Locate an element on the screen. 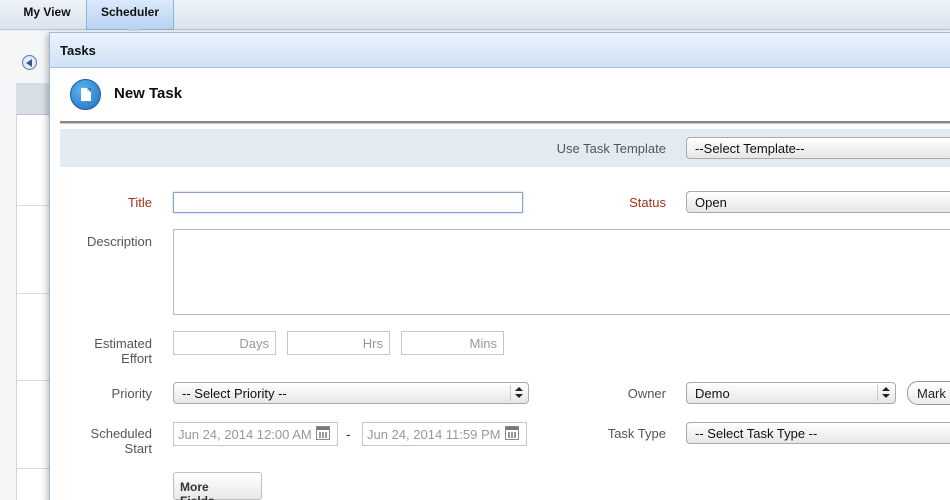 Image resolution: width=950 pixels, height=500 pixels. scheduled-start-label-line2: Start is located at coordinates (138, 448).